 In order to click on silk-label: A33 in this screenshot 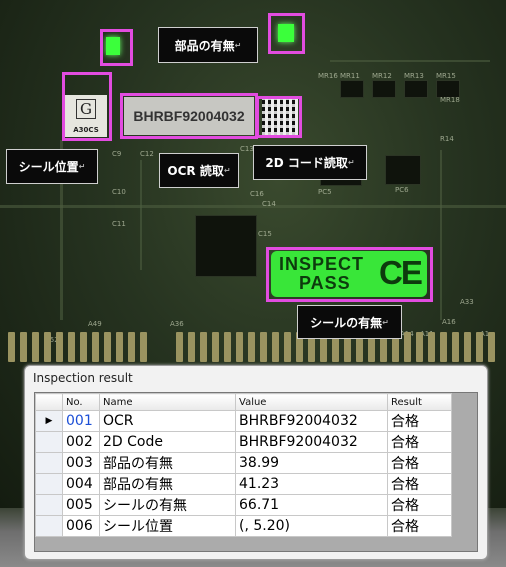, I will do `click(467, 302)`.